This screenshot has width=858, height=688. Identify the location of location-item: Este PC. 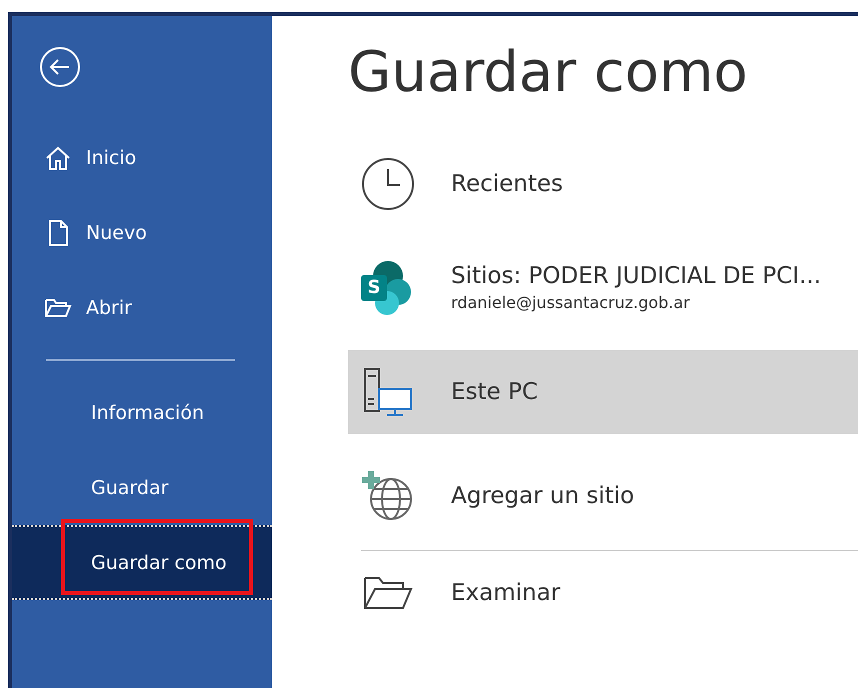
(603, 392).